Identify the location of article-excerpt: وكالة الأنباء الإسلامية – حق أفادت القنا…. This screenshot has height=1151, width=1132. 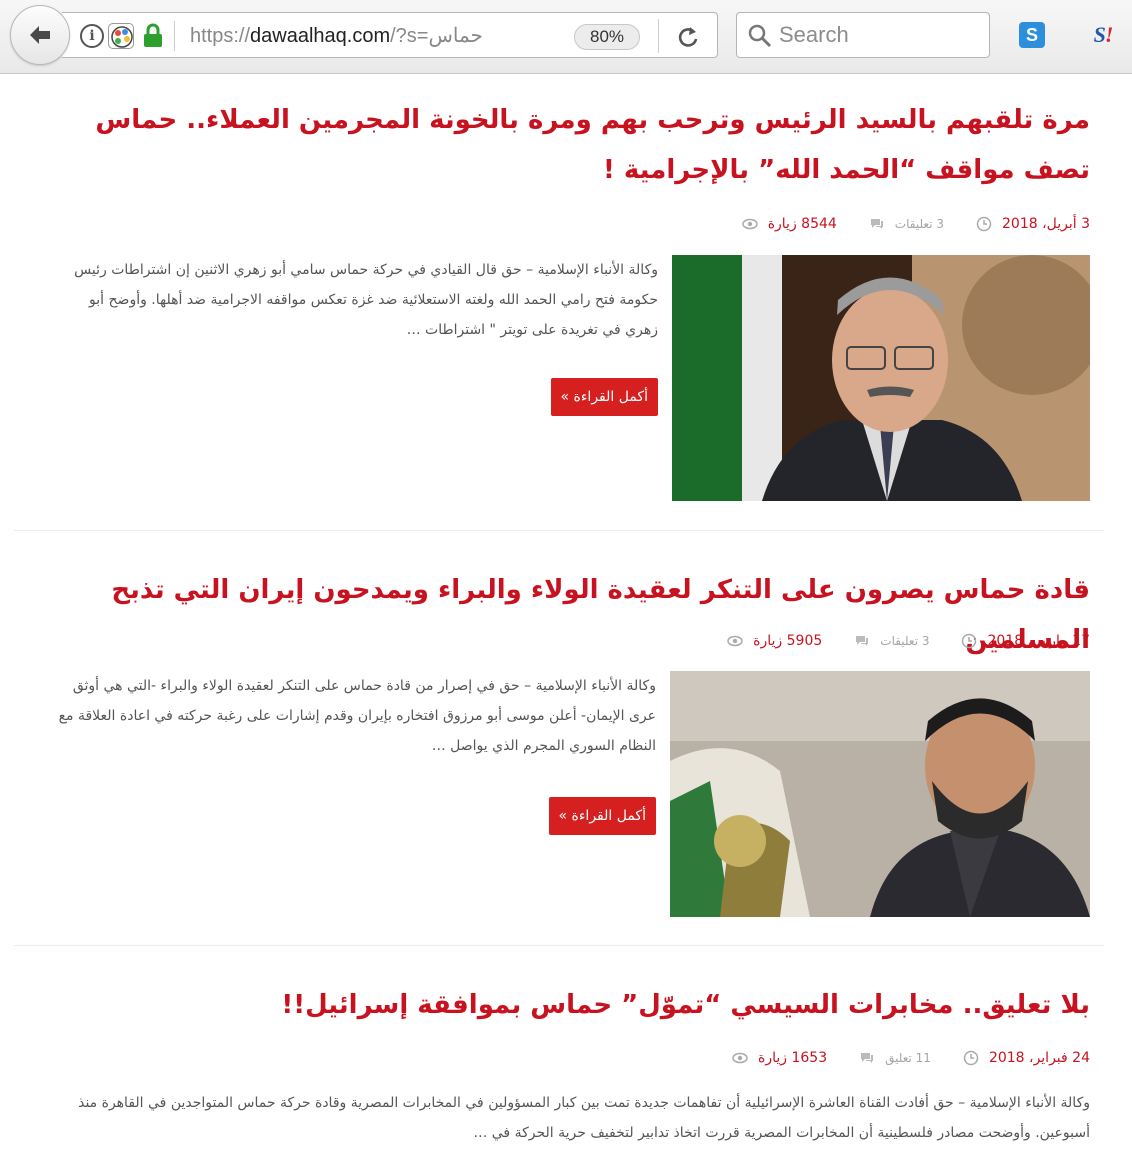
(584, 1118).